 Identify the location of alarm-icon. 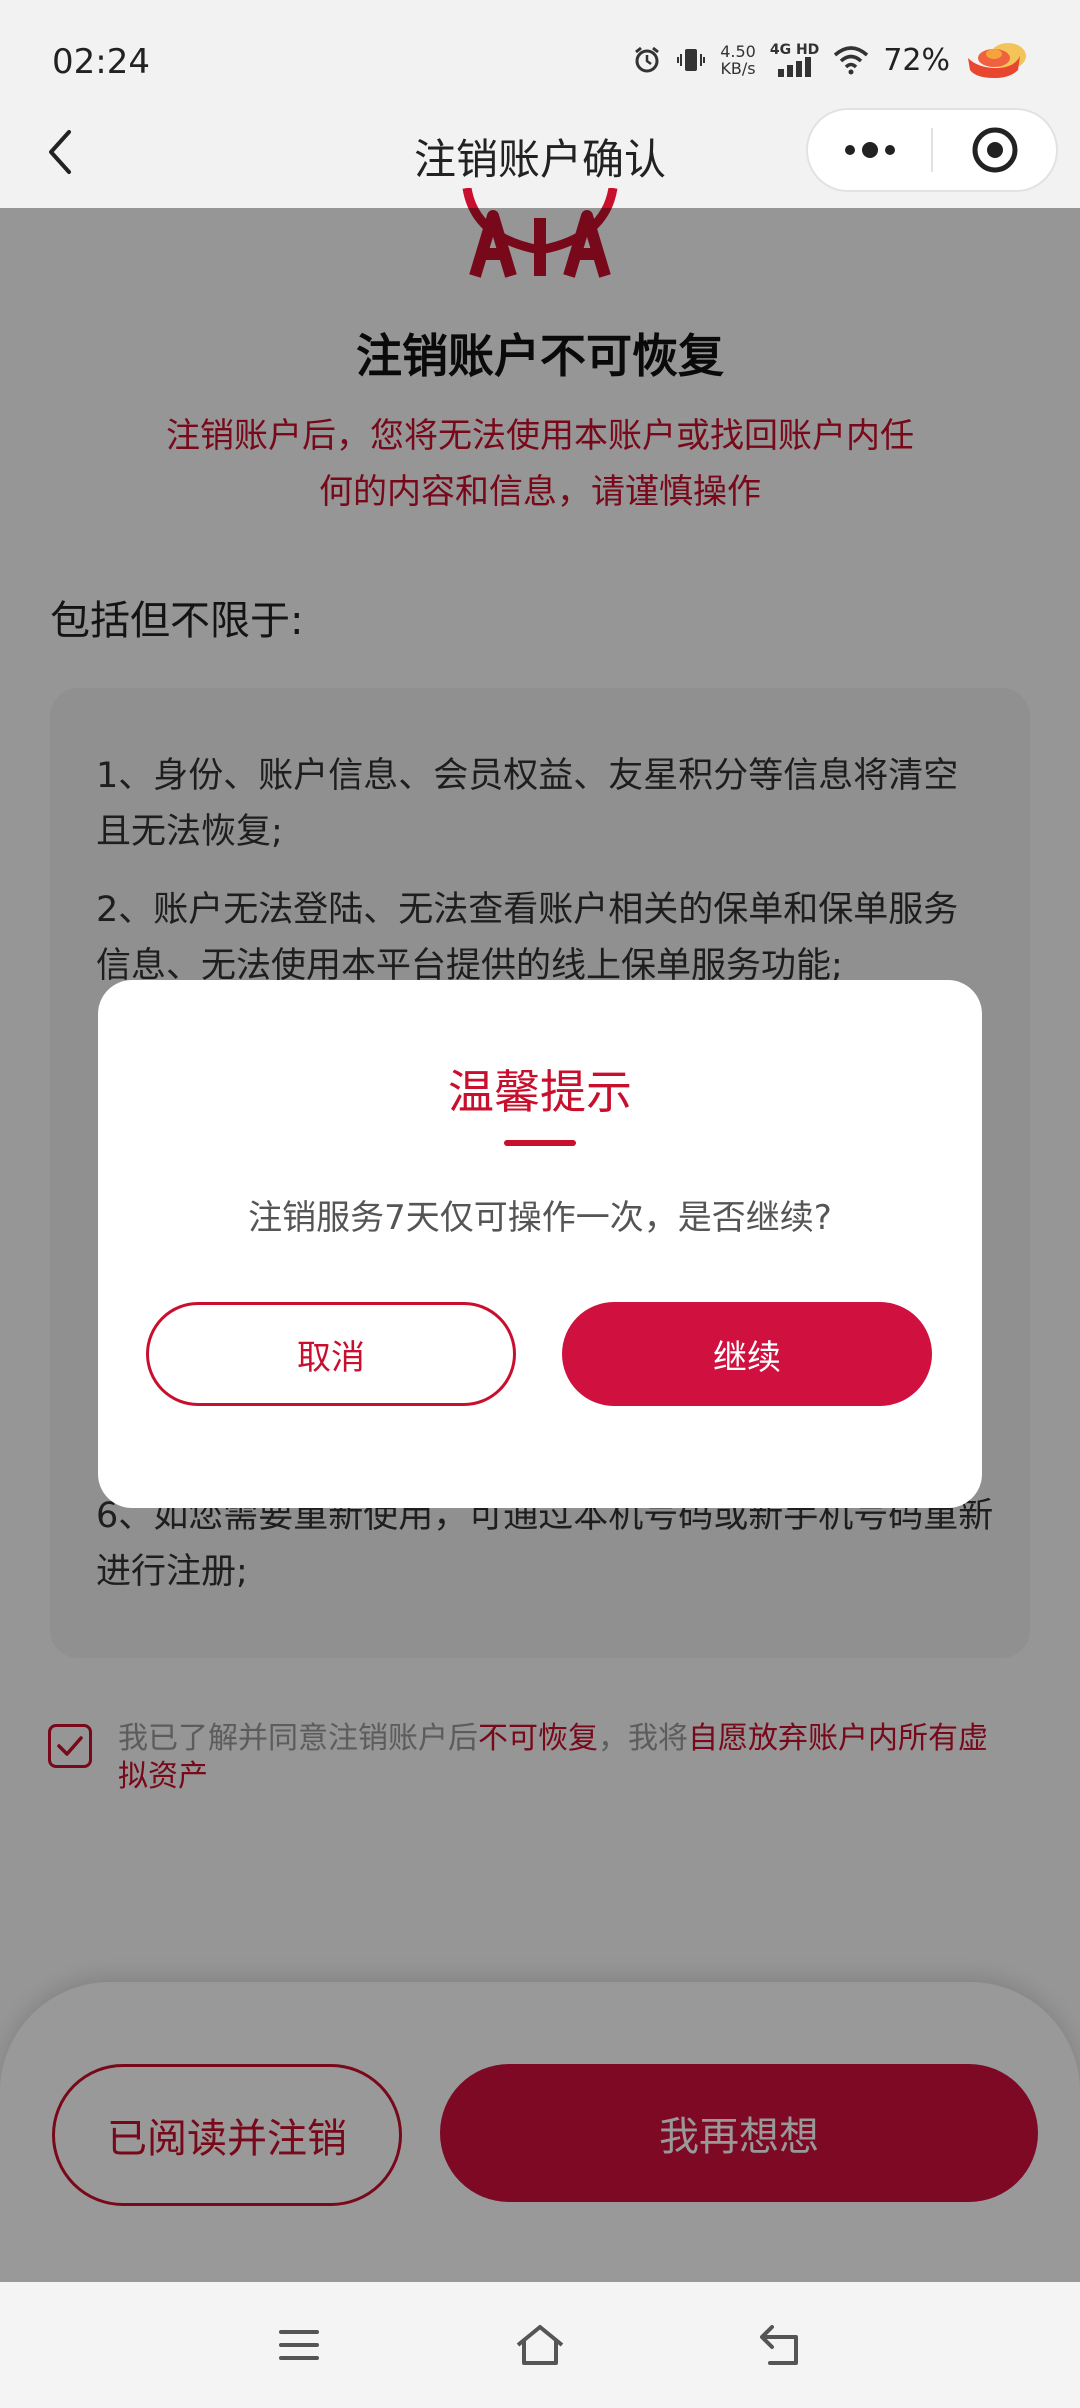
(647, 59).